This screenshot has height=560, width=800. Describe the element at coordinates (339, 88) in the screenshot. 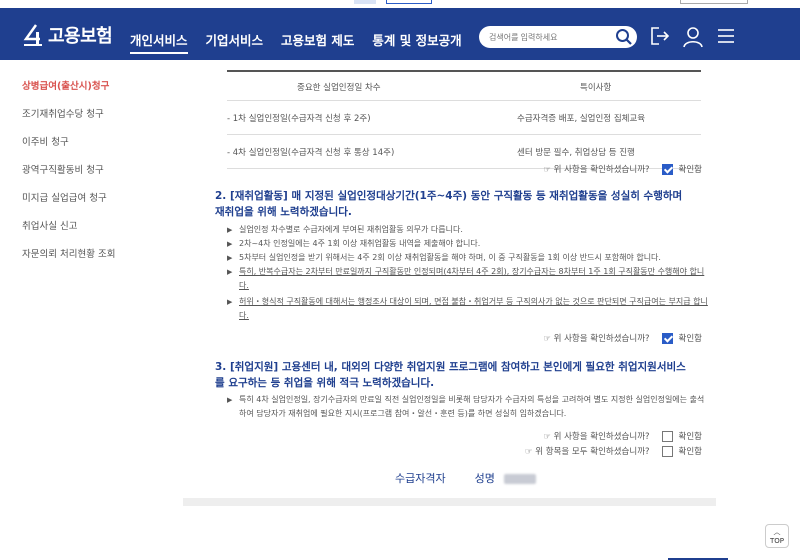

I see `table-header: 중요한 실업인정일 차수` at that location.